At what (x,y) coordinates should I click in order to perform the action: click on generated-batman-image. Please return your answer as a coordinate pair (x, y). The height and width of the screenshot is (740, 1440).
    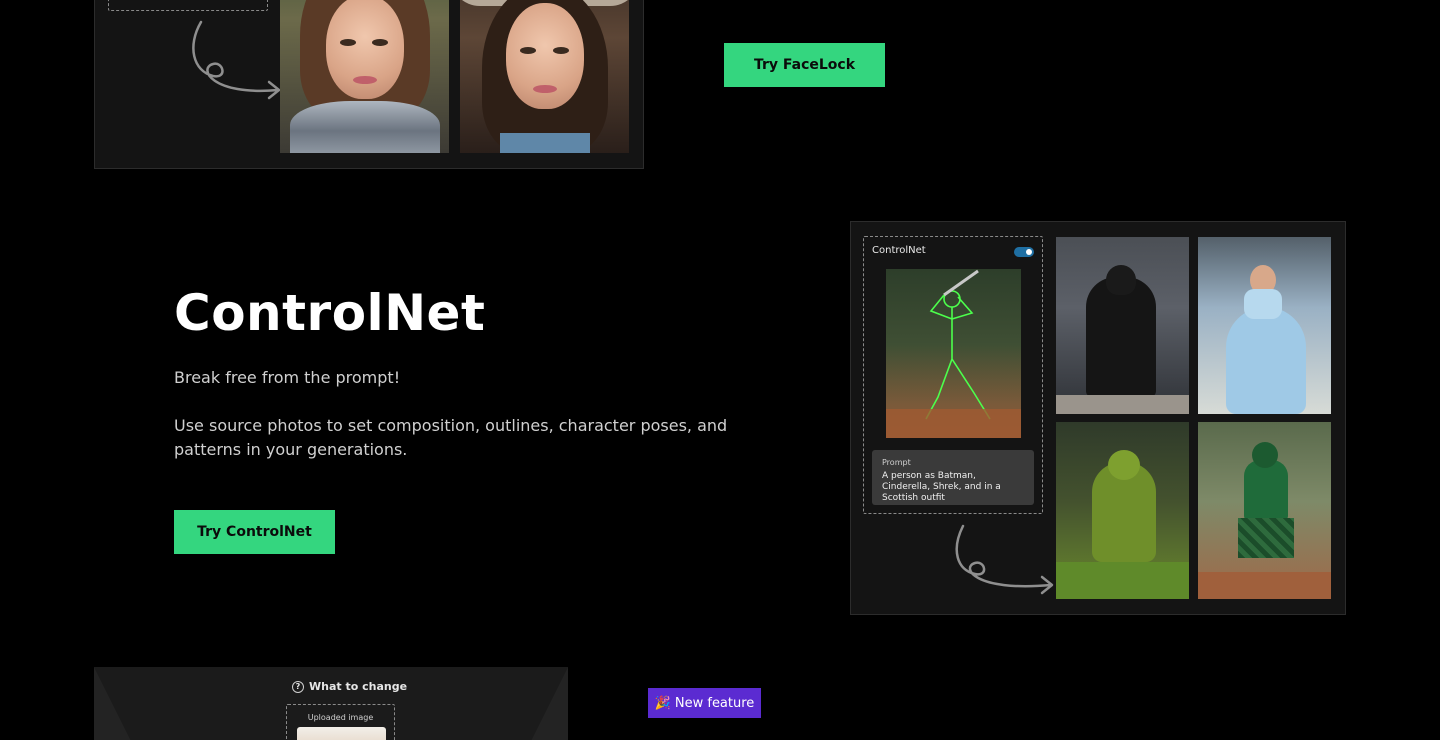
    Looking at the image, I should click on (1122, 325).